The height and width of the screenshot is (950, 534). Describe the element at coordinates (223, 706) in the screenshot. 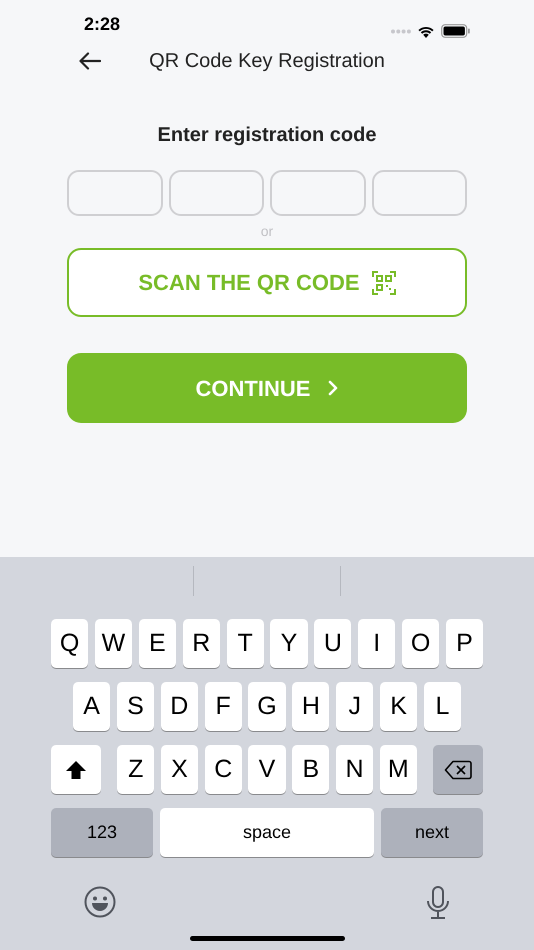

I see `keyboard-key: F` at that location.